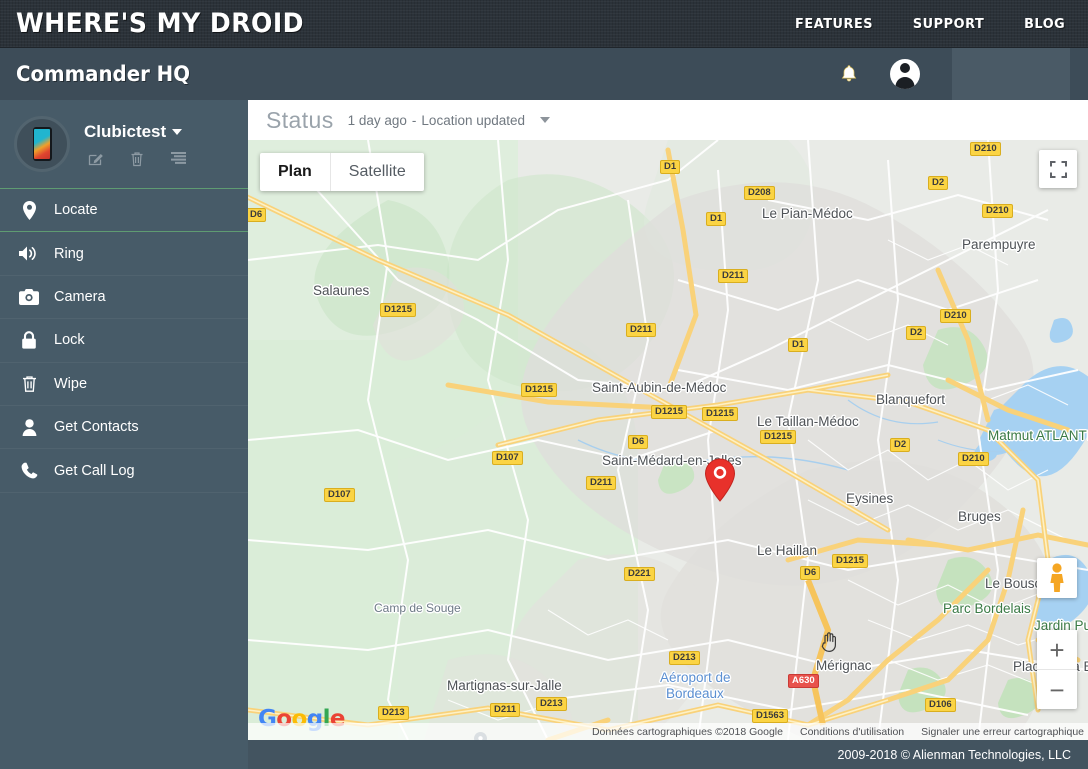 This screenshot has width=1088, height=769. I want to click on pencil-square-icon, so click(96, 159).